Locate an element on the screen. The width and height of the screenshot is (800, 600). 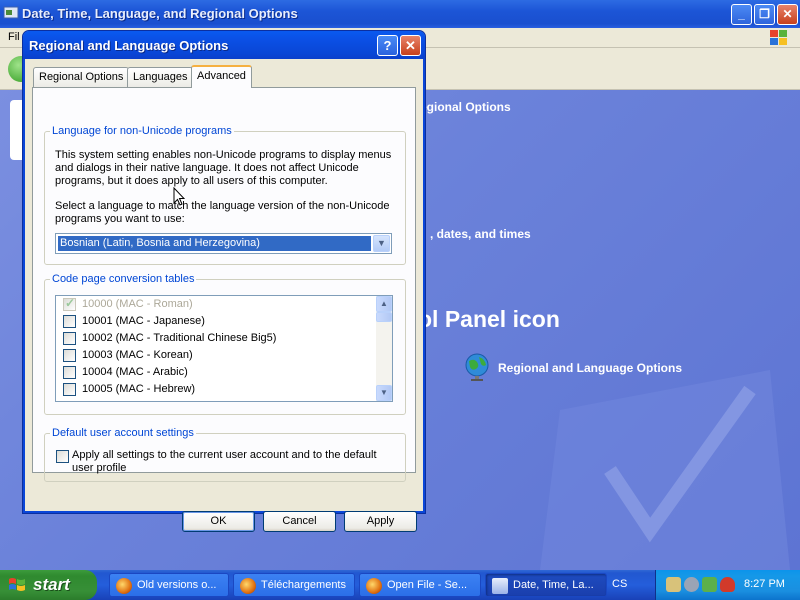
dialog-titlebar: Regional and Language Options ? ✕ is located at coordinates (224, 45).